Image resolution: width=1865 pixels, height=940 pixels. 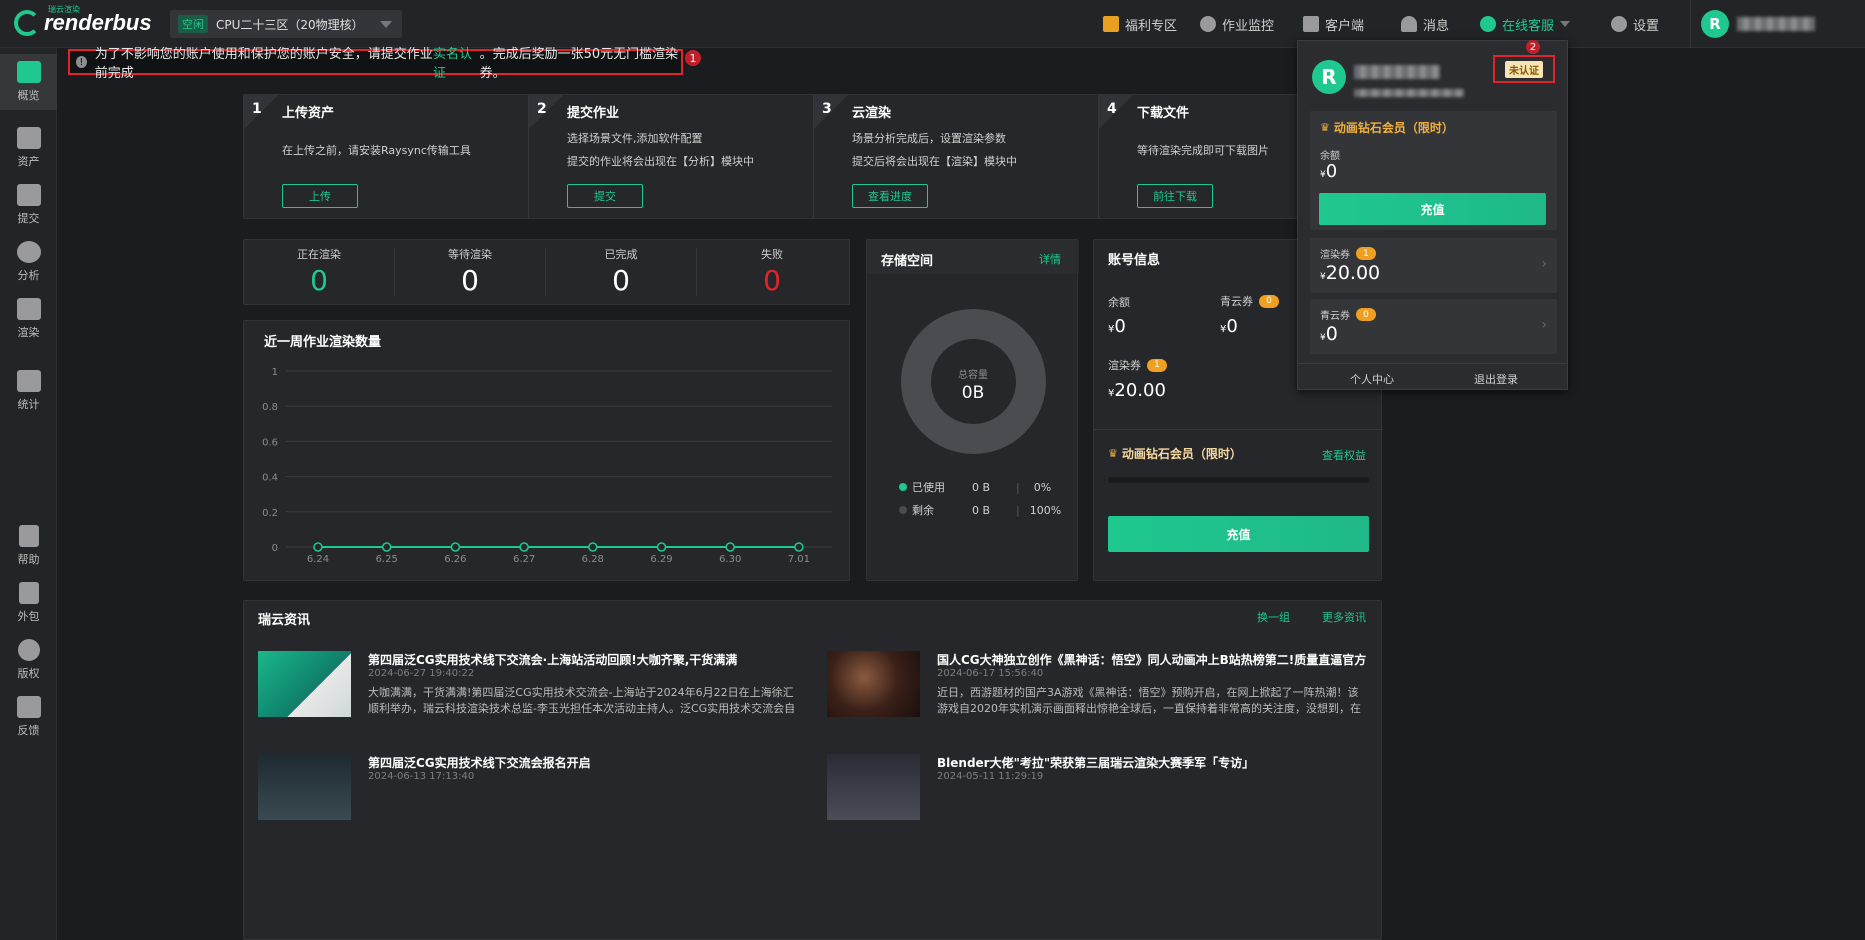 What do you see at coordinates (1409, 93) in the screenshot?
I see `dropdown-userid-blurred` at bounding box center [1409, 93].